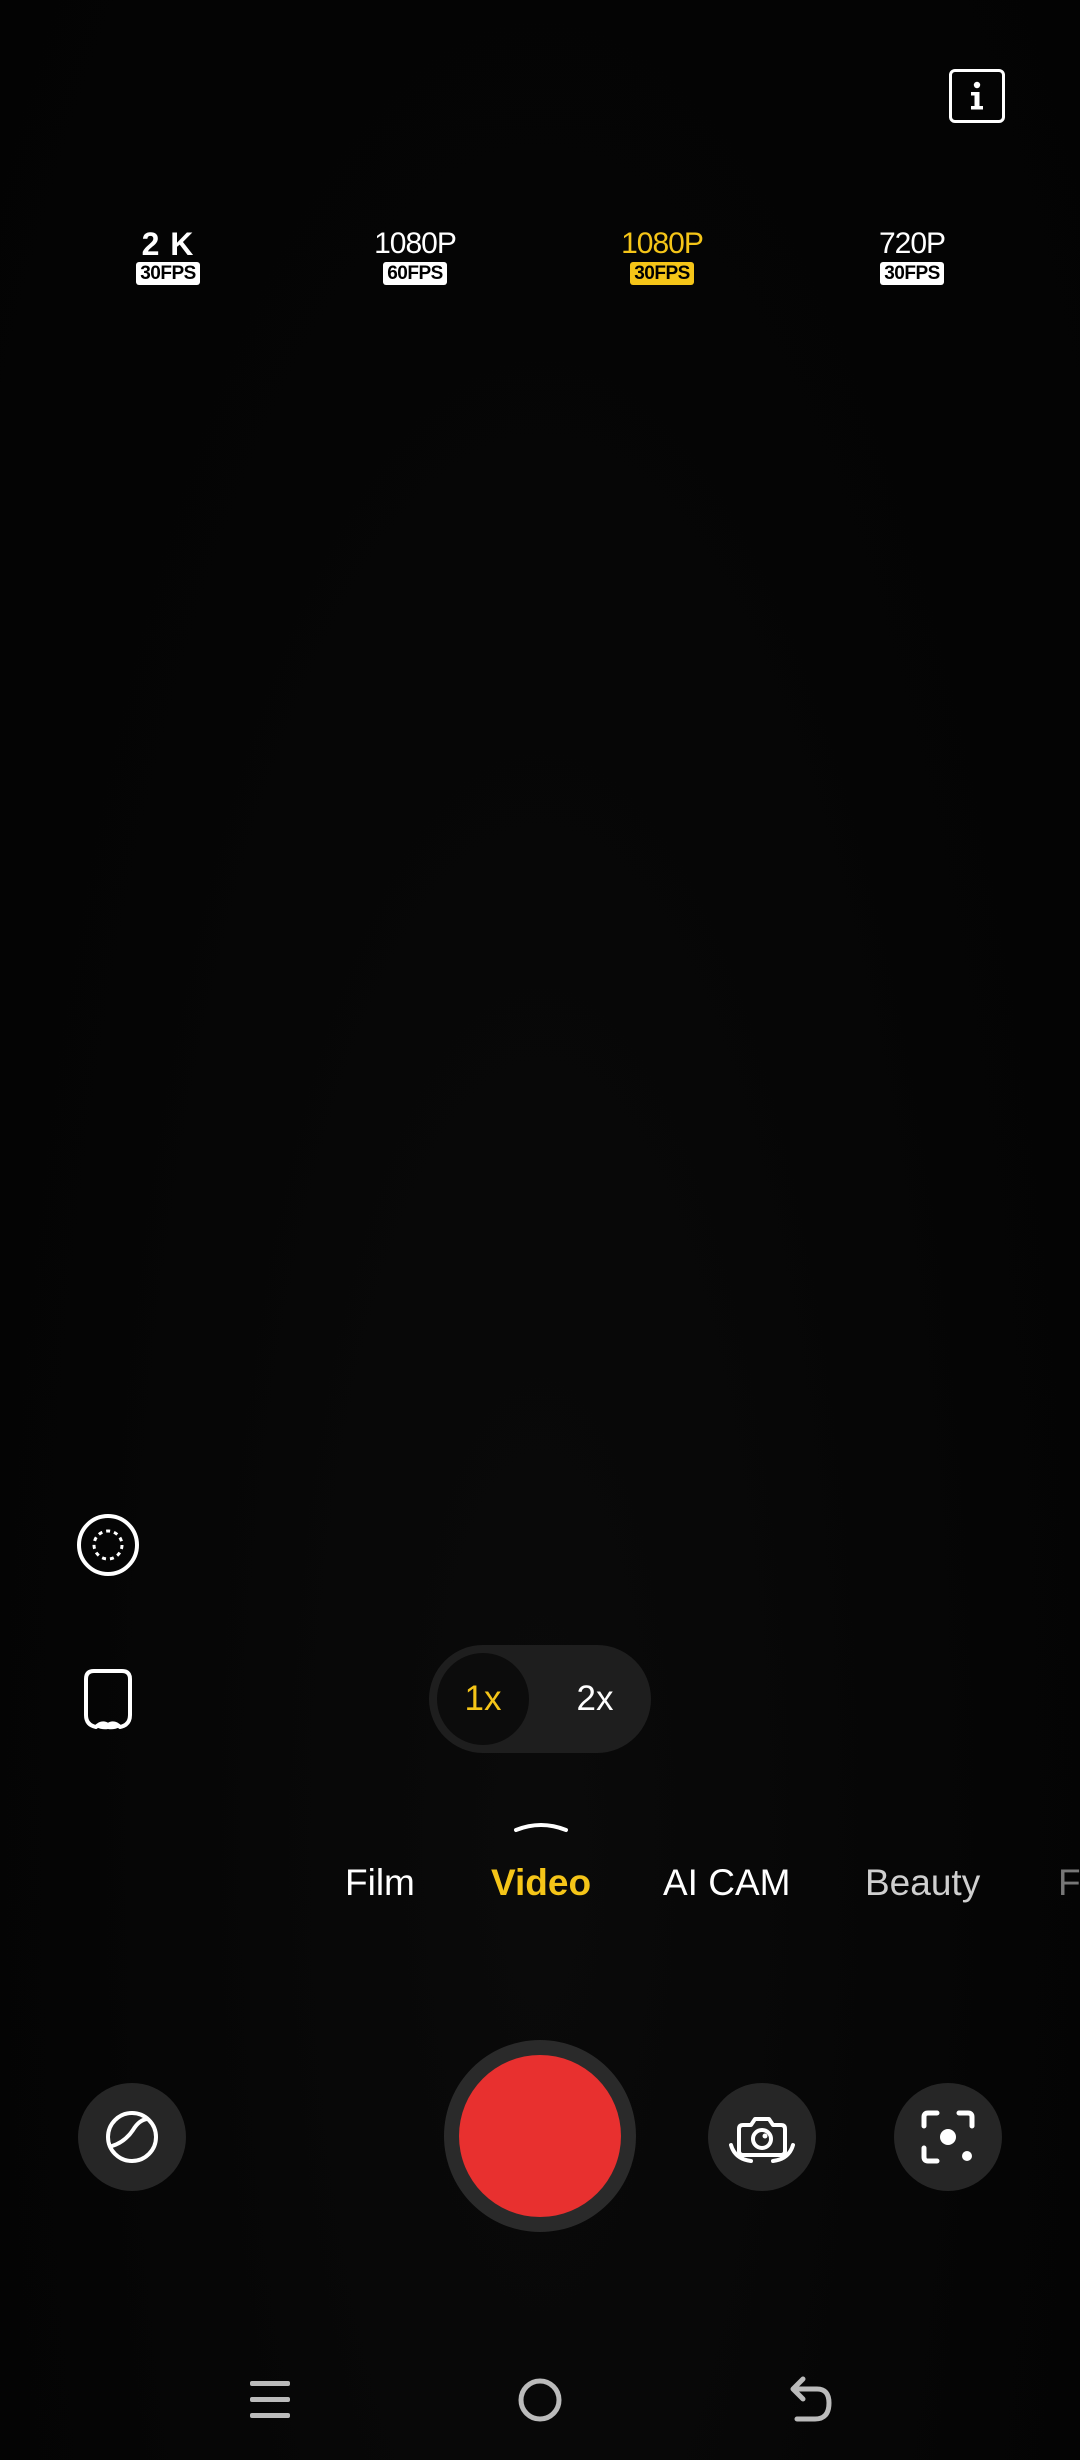  I want to click on recent-apps-icon, so click(270, 2399).